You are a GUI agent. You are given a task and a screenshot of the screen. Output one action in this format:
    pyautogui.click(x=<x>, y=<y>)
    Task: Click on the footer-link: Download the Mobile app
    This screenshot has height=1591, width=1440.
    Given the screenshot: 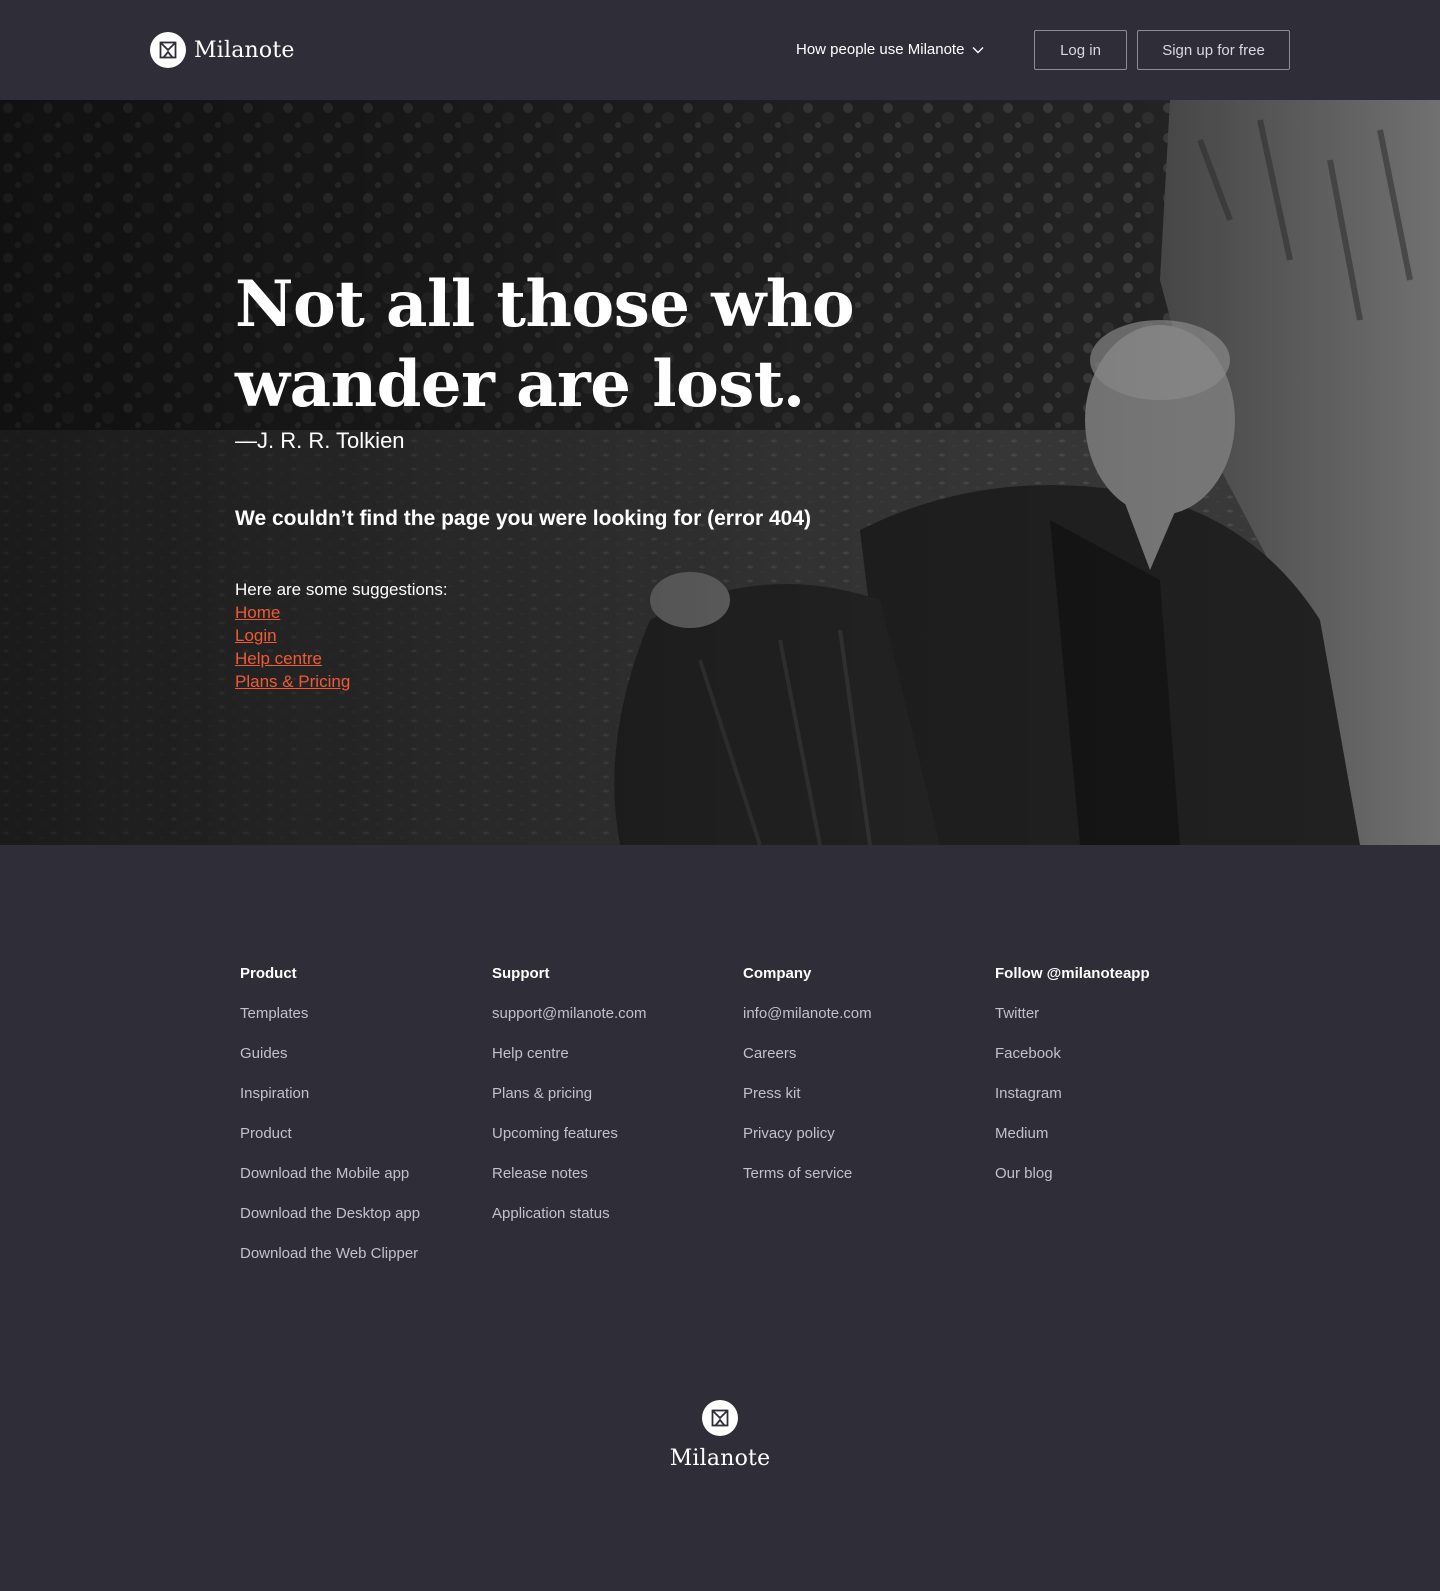 What is the action you would take?
    pyautogui.click(x=360, y=1174)
    